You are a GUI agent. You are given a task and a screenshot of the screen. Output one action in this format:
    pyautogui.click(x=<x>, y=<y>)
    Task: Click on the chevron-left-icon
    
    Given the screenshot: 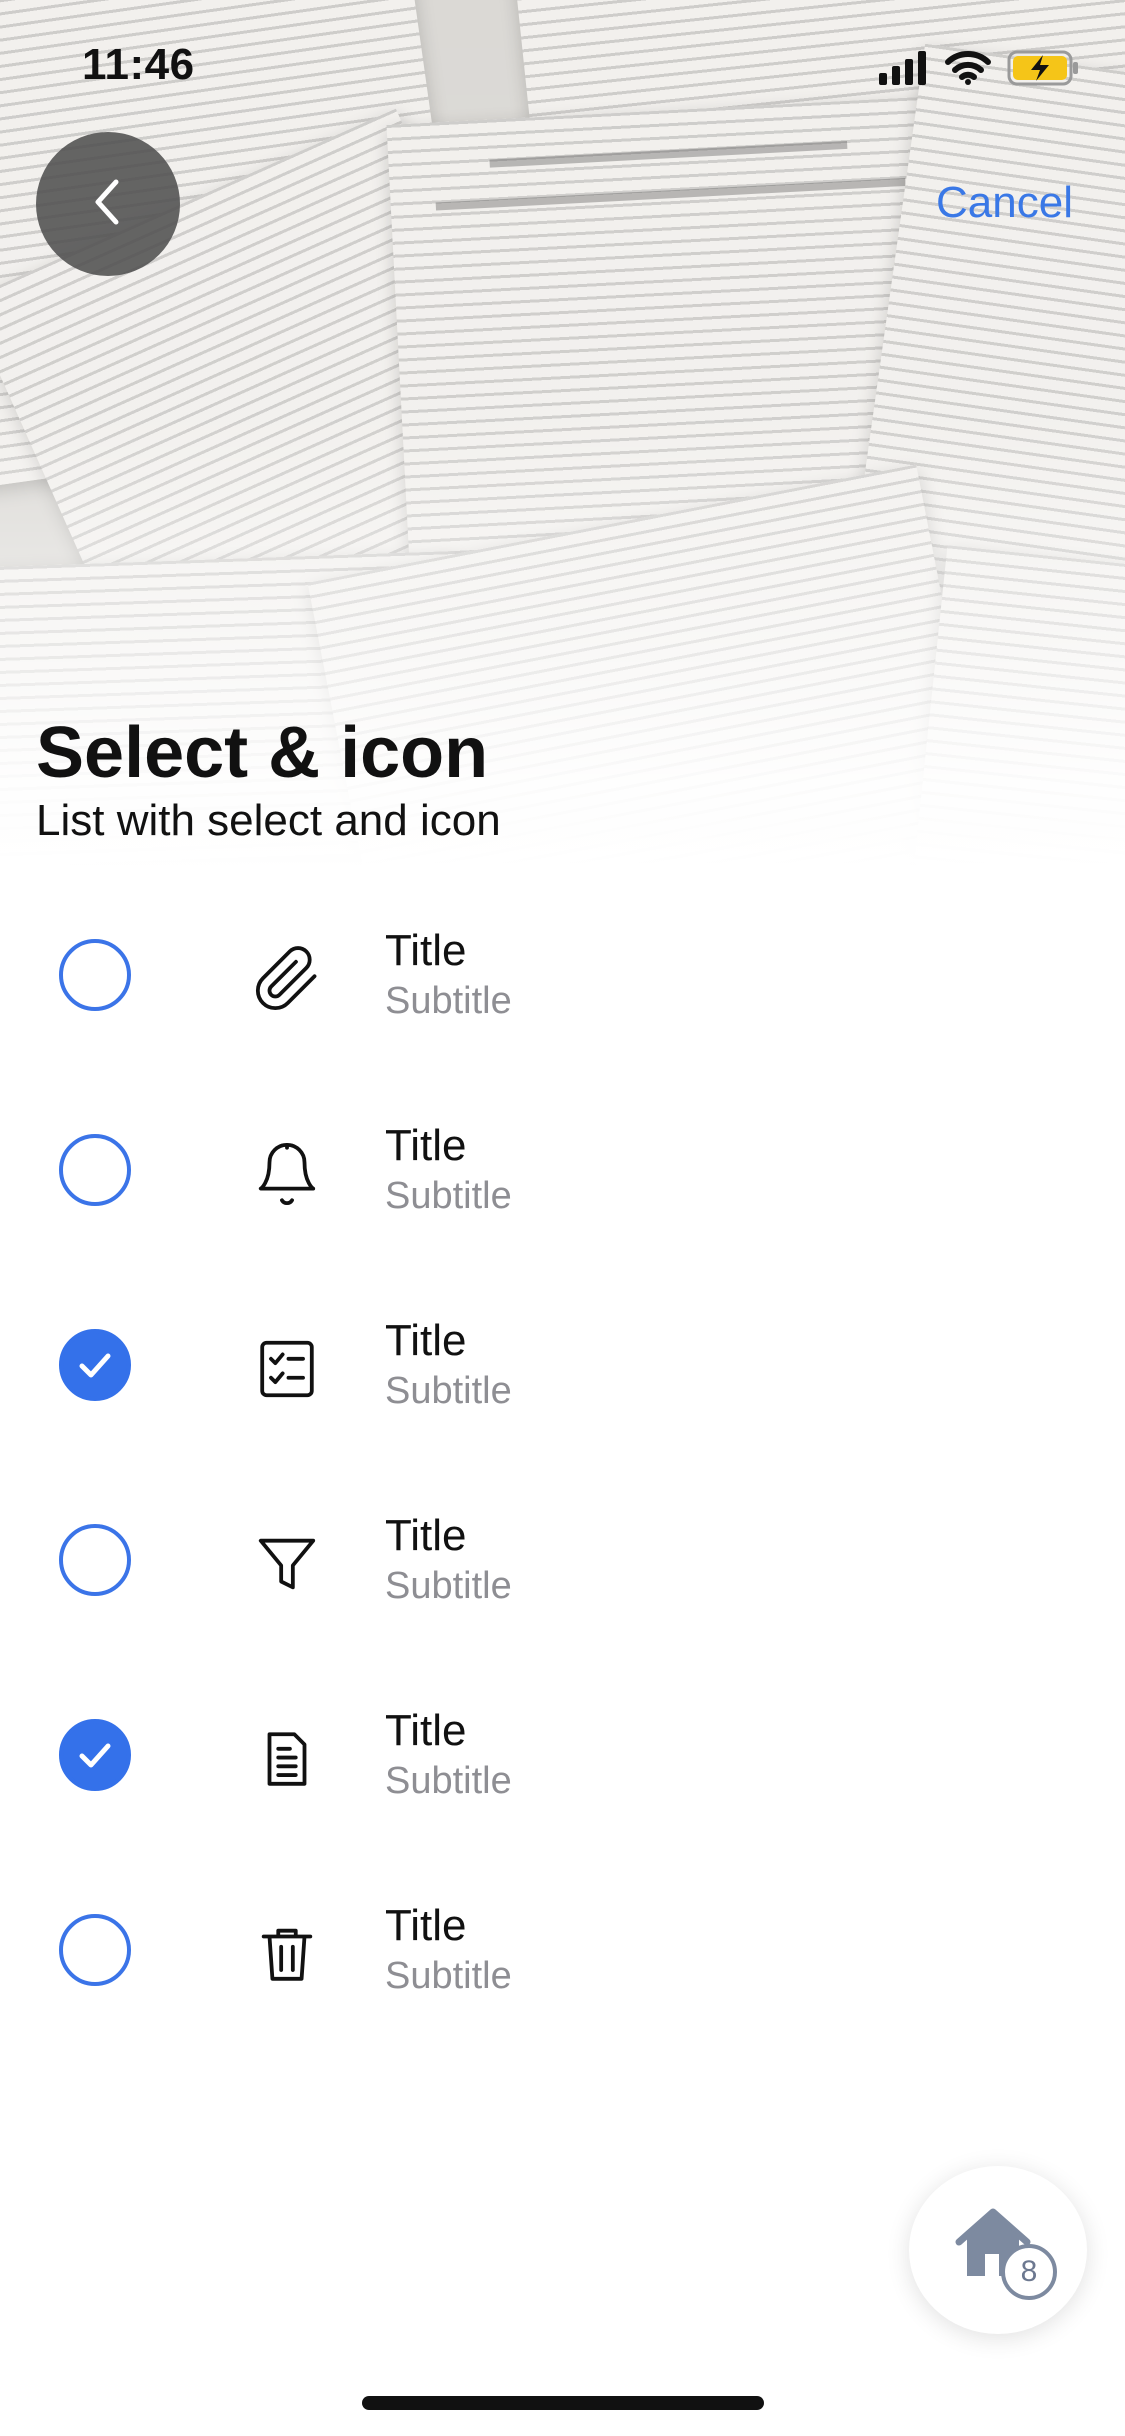 What is the action you would take?
    pyautogui.click(x=108, y=204)
    